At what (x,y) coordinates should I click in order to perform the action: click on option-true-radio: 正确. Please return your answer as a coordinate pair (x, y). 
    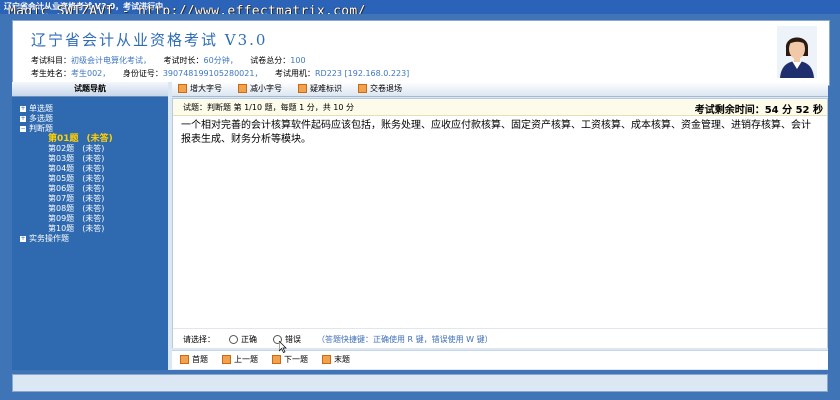
    Looking at the image, I should click on (243, 339).